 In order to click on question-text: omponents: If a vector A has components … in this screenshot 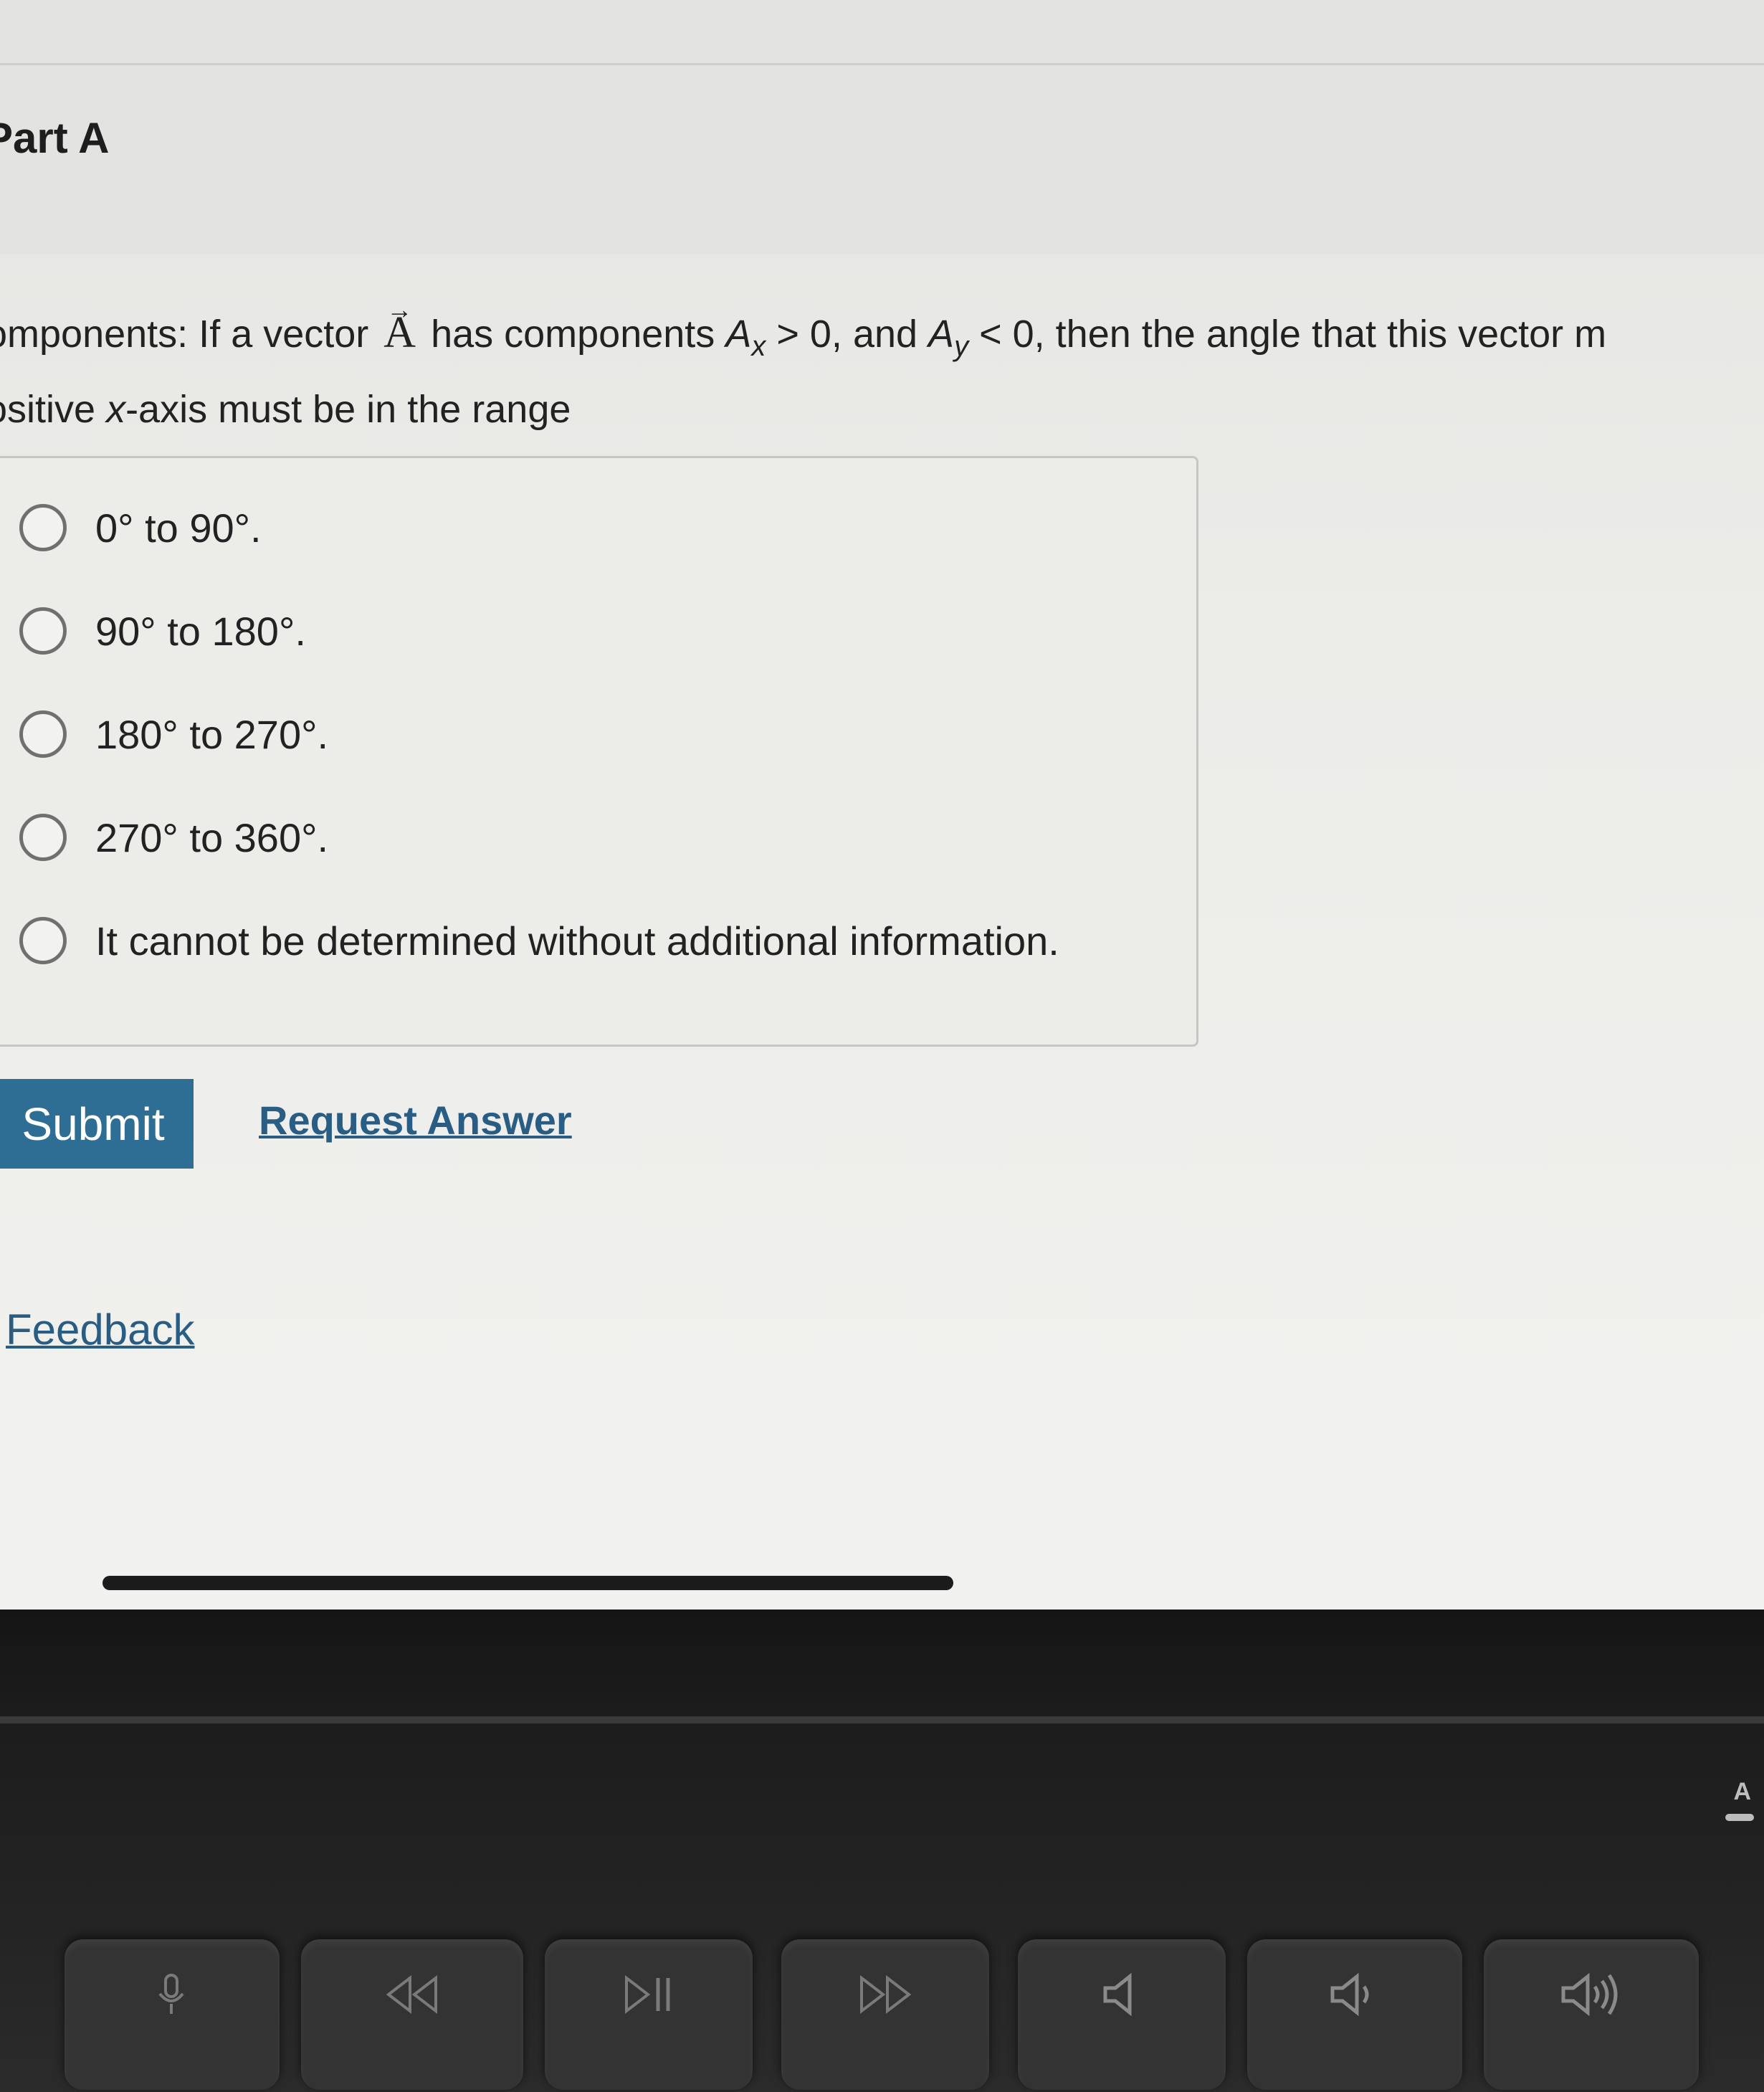, I will do `click(882, 371)`.